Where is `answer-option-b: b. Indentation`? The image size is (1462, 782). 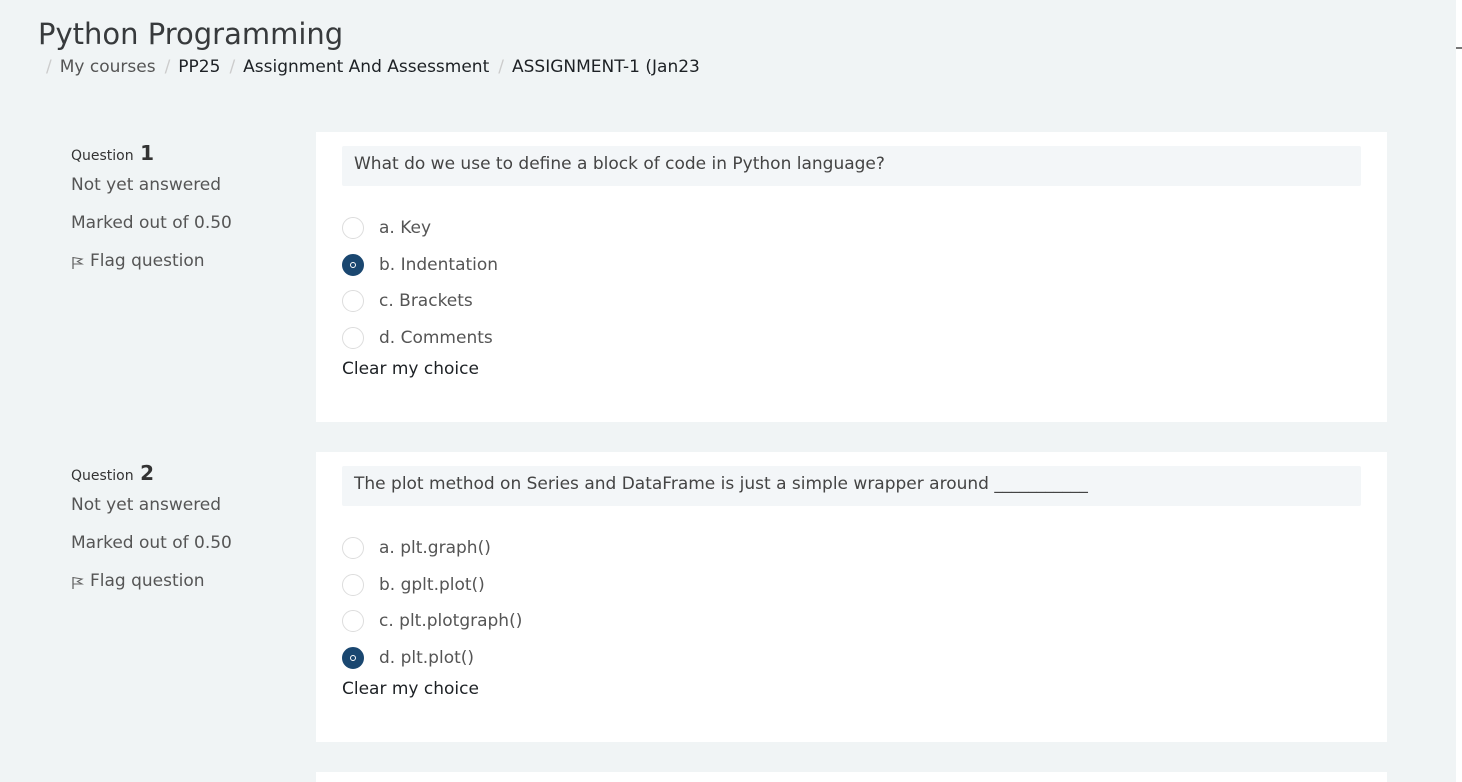
answer-option-b: b. Indentation is located at coordinates (420, 265).